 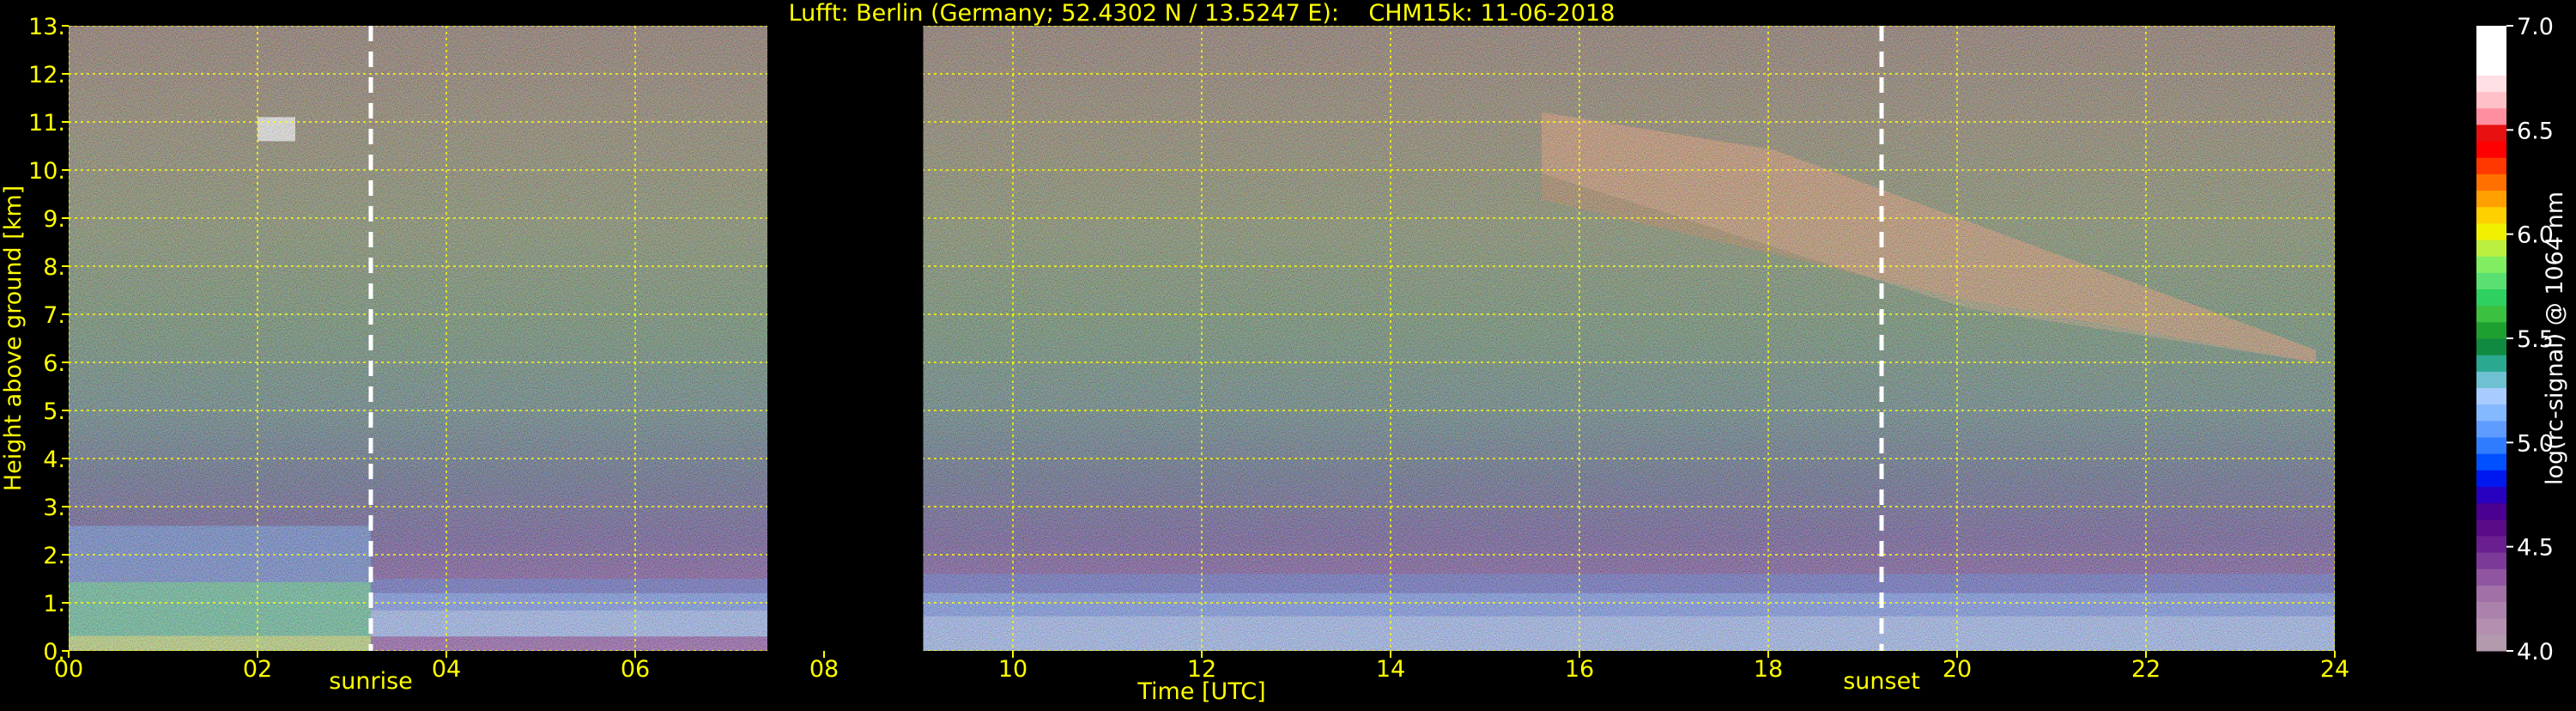 I want to click on colorbar-tick-label: 4.5, so click(x=2535, y=548).